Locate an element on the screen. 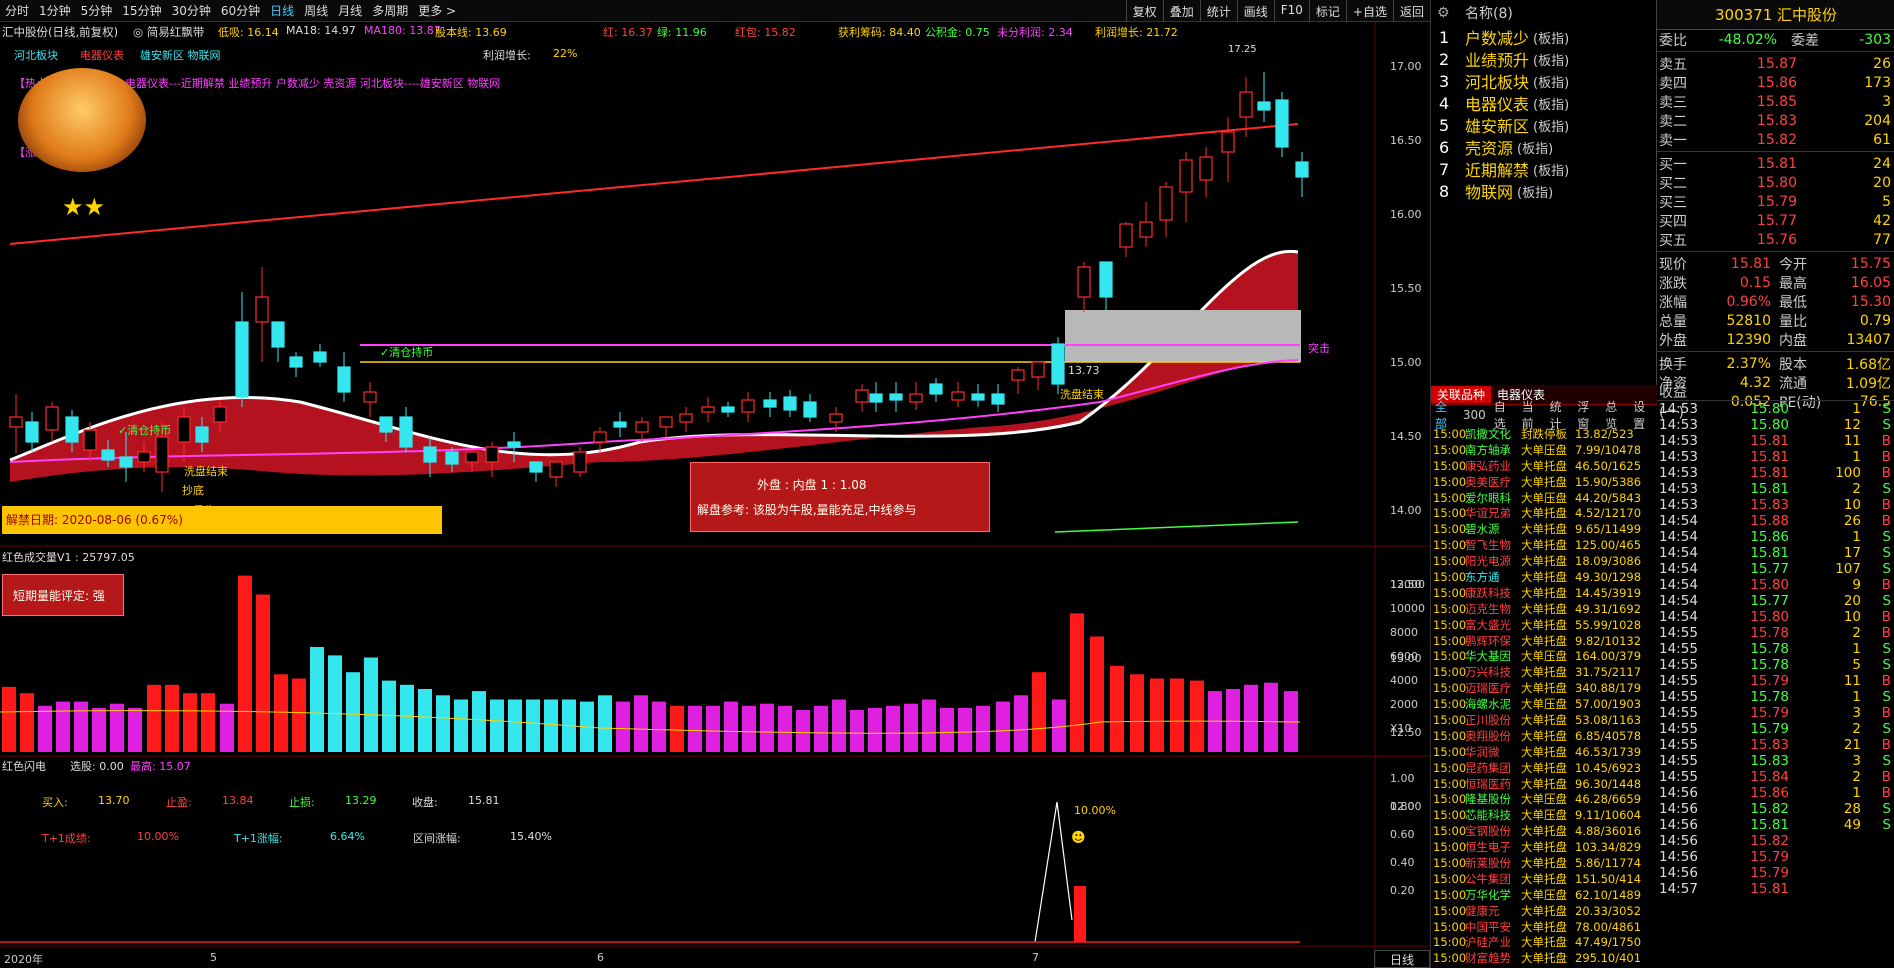 The image size is (1894, 968). buys-price: 15.77 is located at coordinates (1776, 220).